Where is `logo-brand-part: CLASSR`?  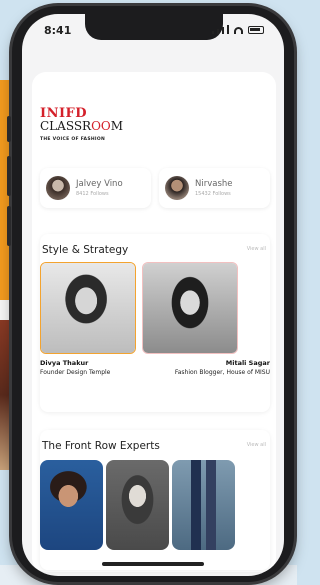 logo-brand-part: CLASSR is located at coordinates (66, 126).